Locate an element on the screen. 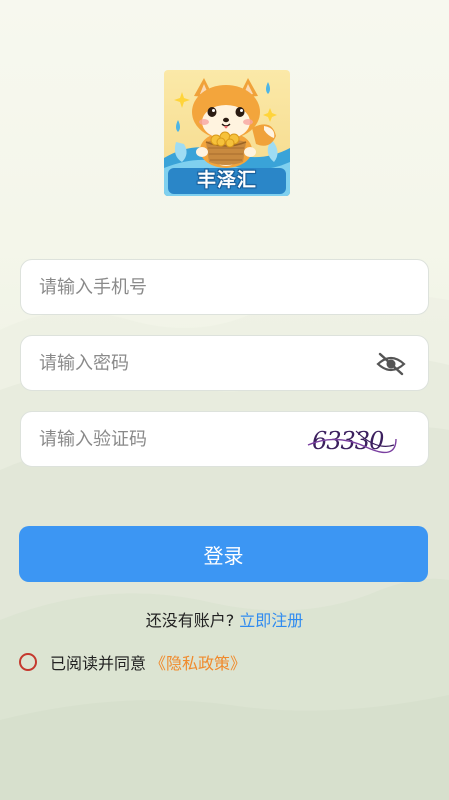  register-link: 立即注册 is located at coordinates (271, 620).